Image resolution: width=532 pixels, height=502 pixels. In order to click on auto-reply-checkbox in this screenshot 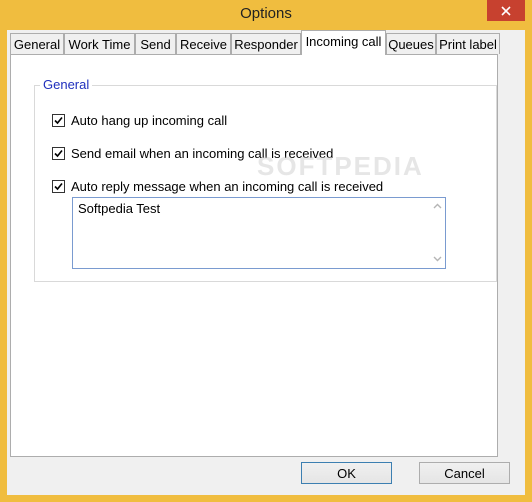, I will do `click(58, 186)`.